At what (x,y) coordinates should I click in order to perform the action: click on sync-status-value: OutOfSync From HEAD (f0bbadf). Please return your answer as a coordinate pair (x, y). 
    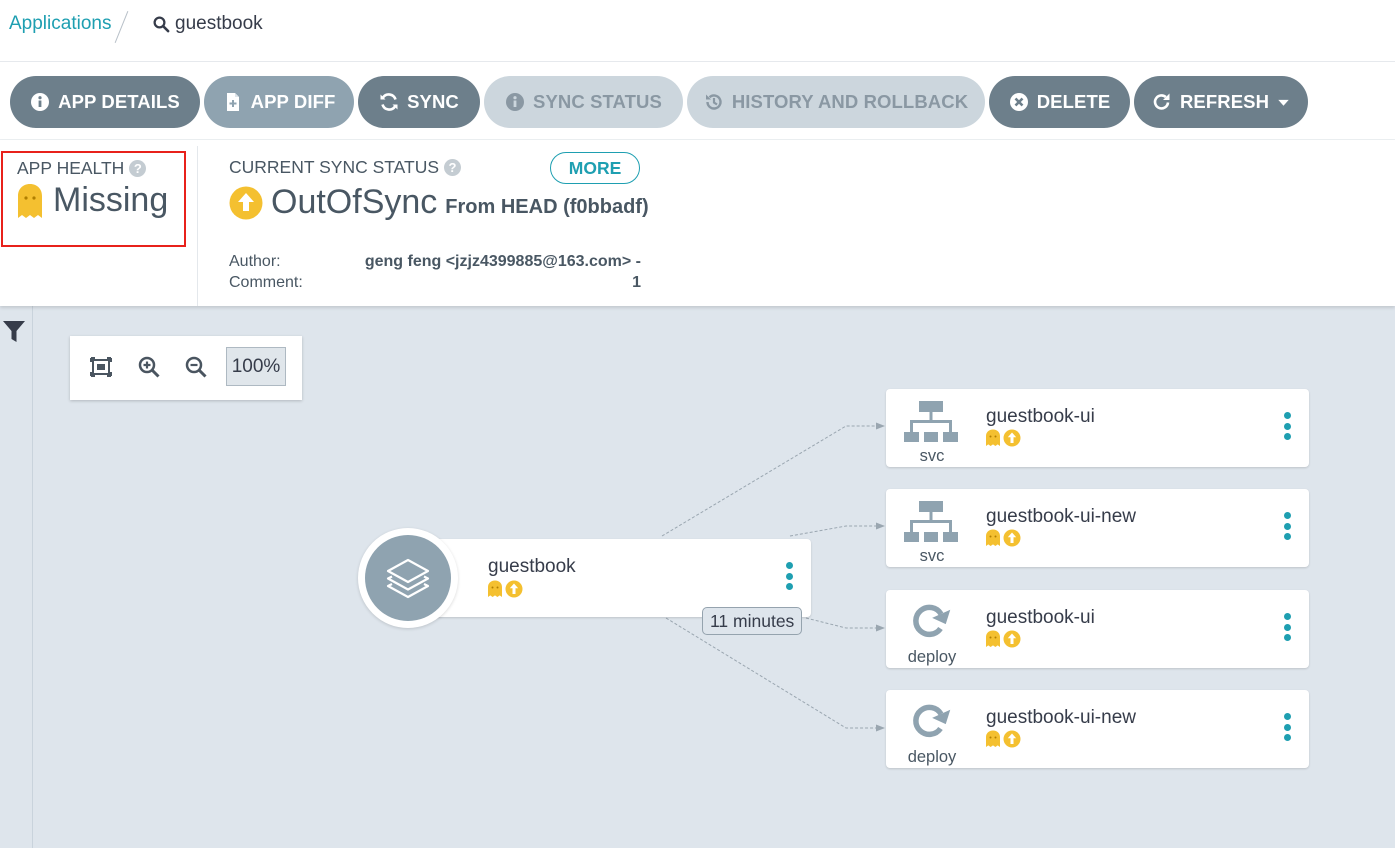
    Looking at the image, I should click on (439, 202).